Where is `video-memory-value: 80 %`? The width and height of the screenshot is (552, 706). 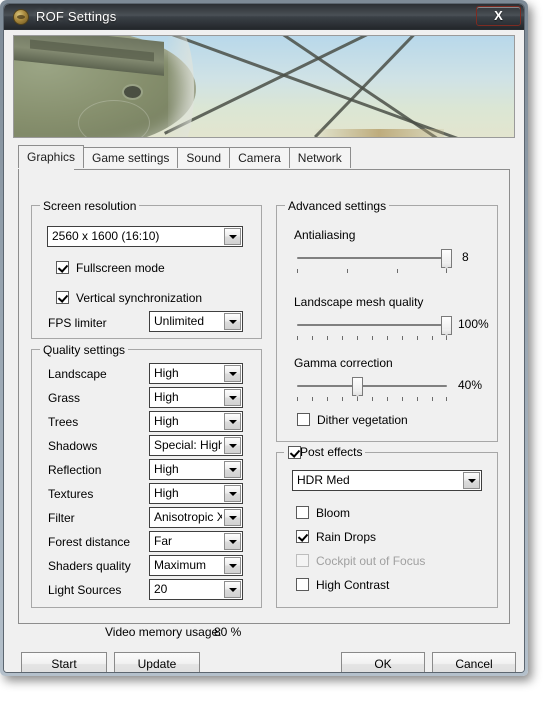
video-memory-value: 80 % is located at coordinates (228, 632).